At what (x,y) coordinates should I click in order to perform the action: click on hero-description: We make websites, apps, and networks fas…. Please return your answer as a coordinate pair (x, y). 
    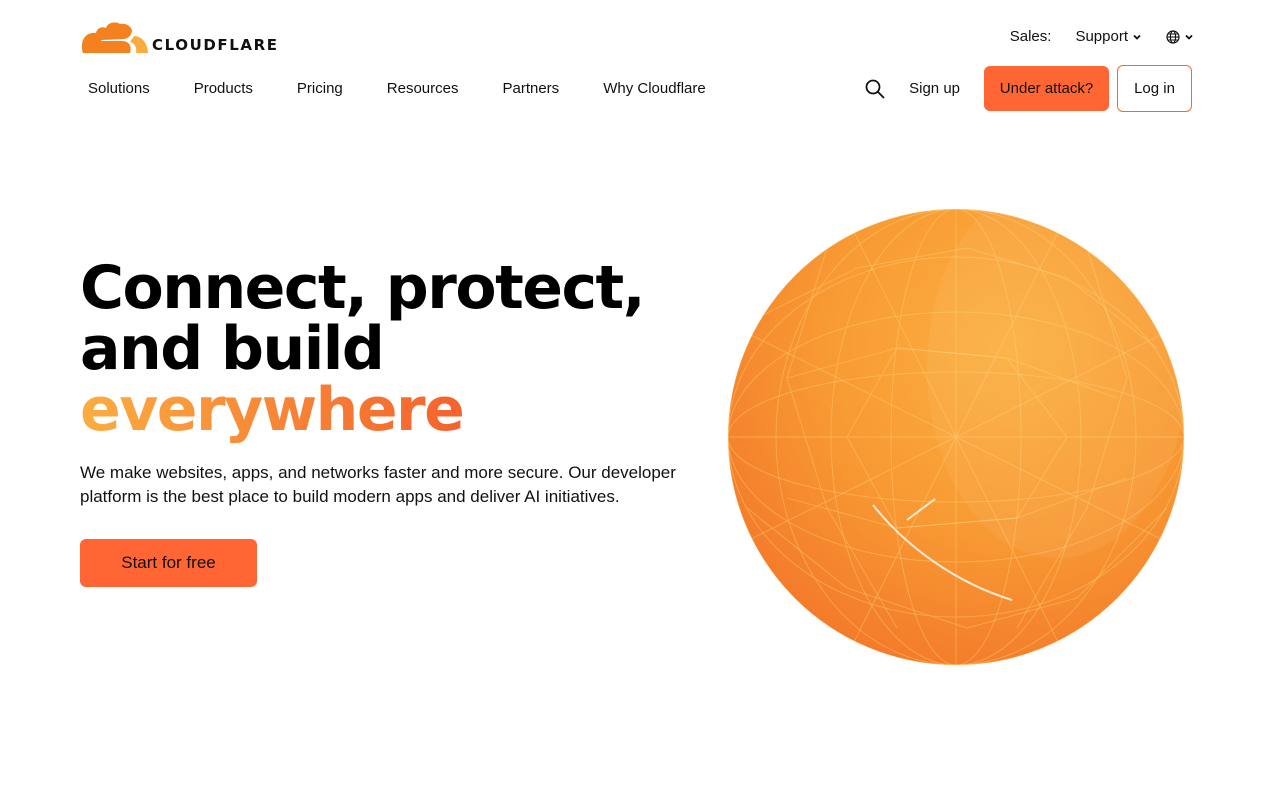
    Looking at the image, I should click on (378, 484).